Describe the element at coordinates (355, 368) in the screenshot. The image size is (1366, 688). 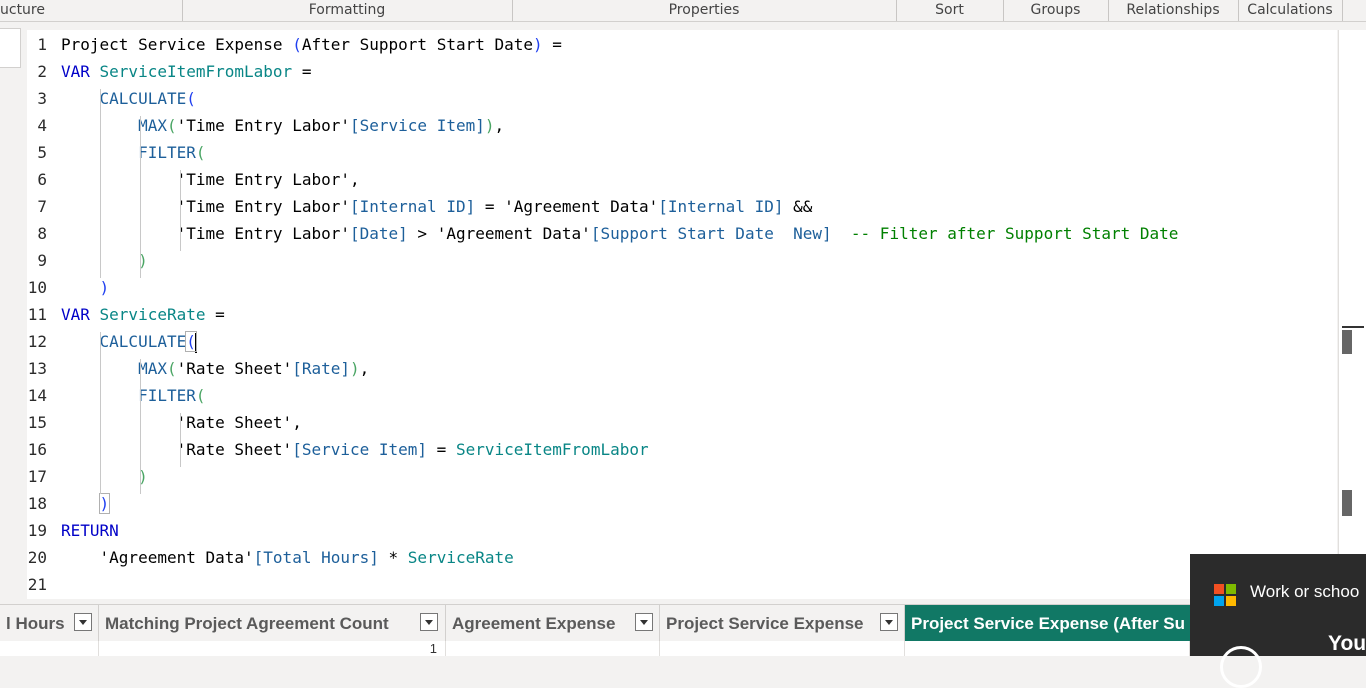
I see `code-token: )` at that location.